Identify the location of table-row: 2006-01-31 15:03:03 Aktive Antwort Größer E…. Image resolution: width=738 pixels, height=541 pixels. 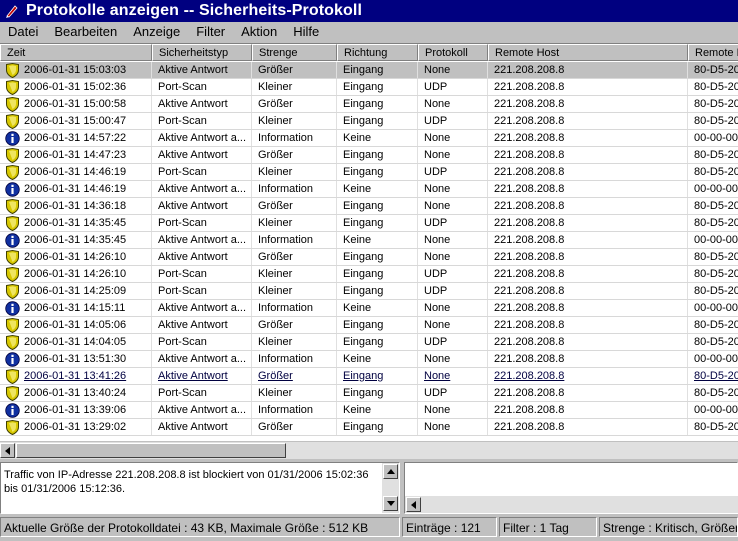
(369, 70).